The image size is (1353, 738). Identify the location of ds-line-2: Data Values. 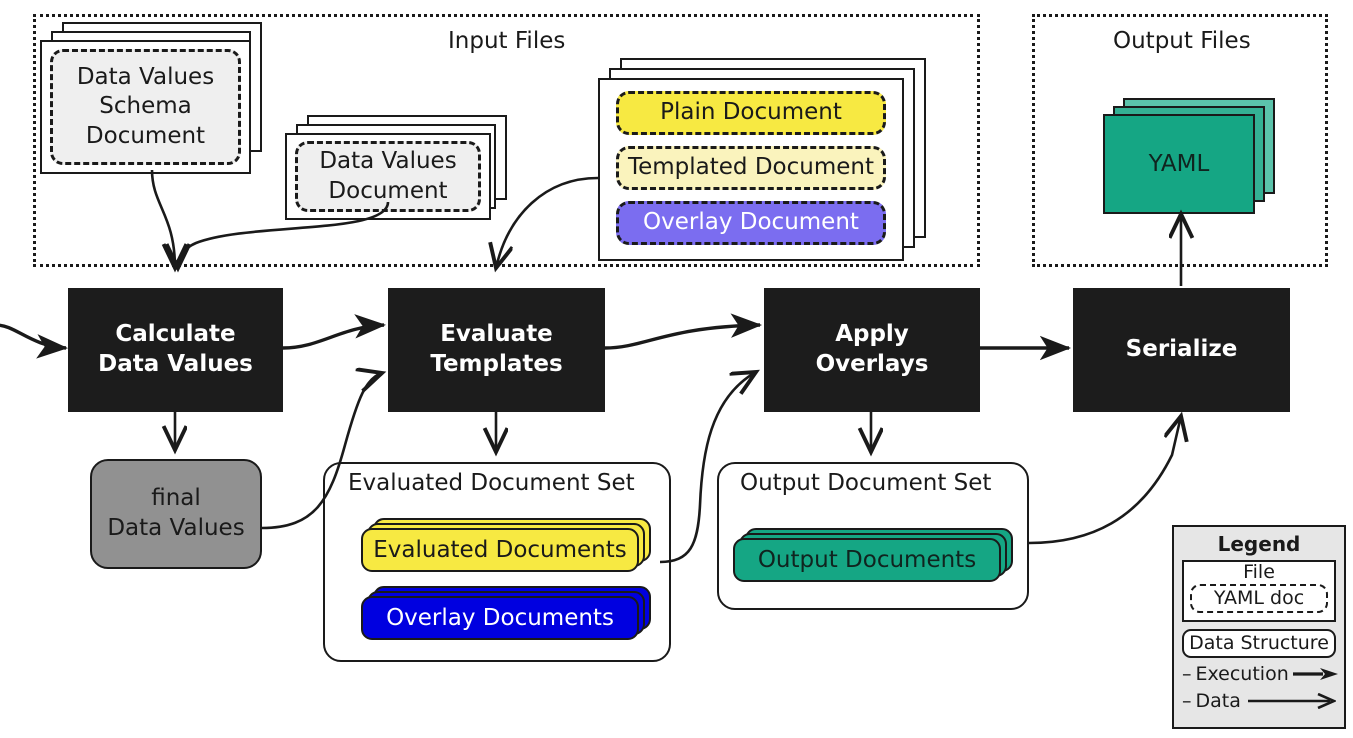
(176, 528).